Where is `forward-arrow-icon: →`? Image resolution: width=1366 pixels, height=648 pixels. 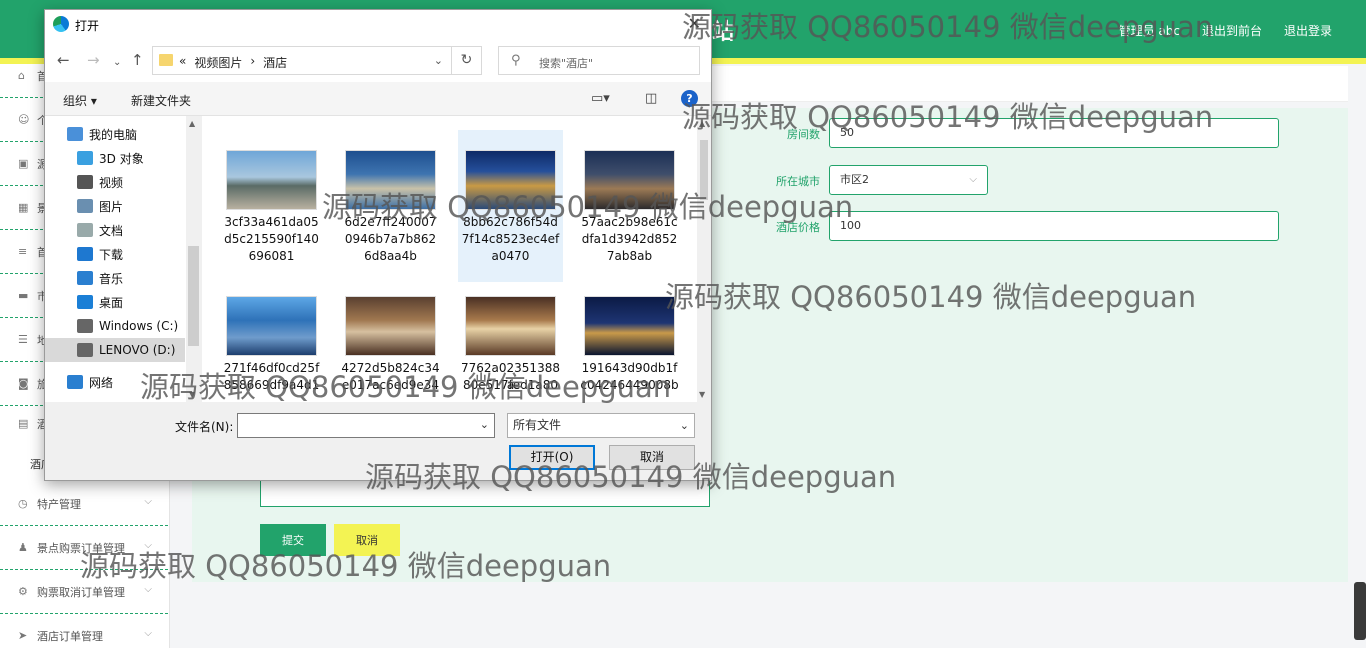 forward-arrow-icon: → is located at coordinates (93, 60).